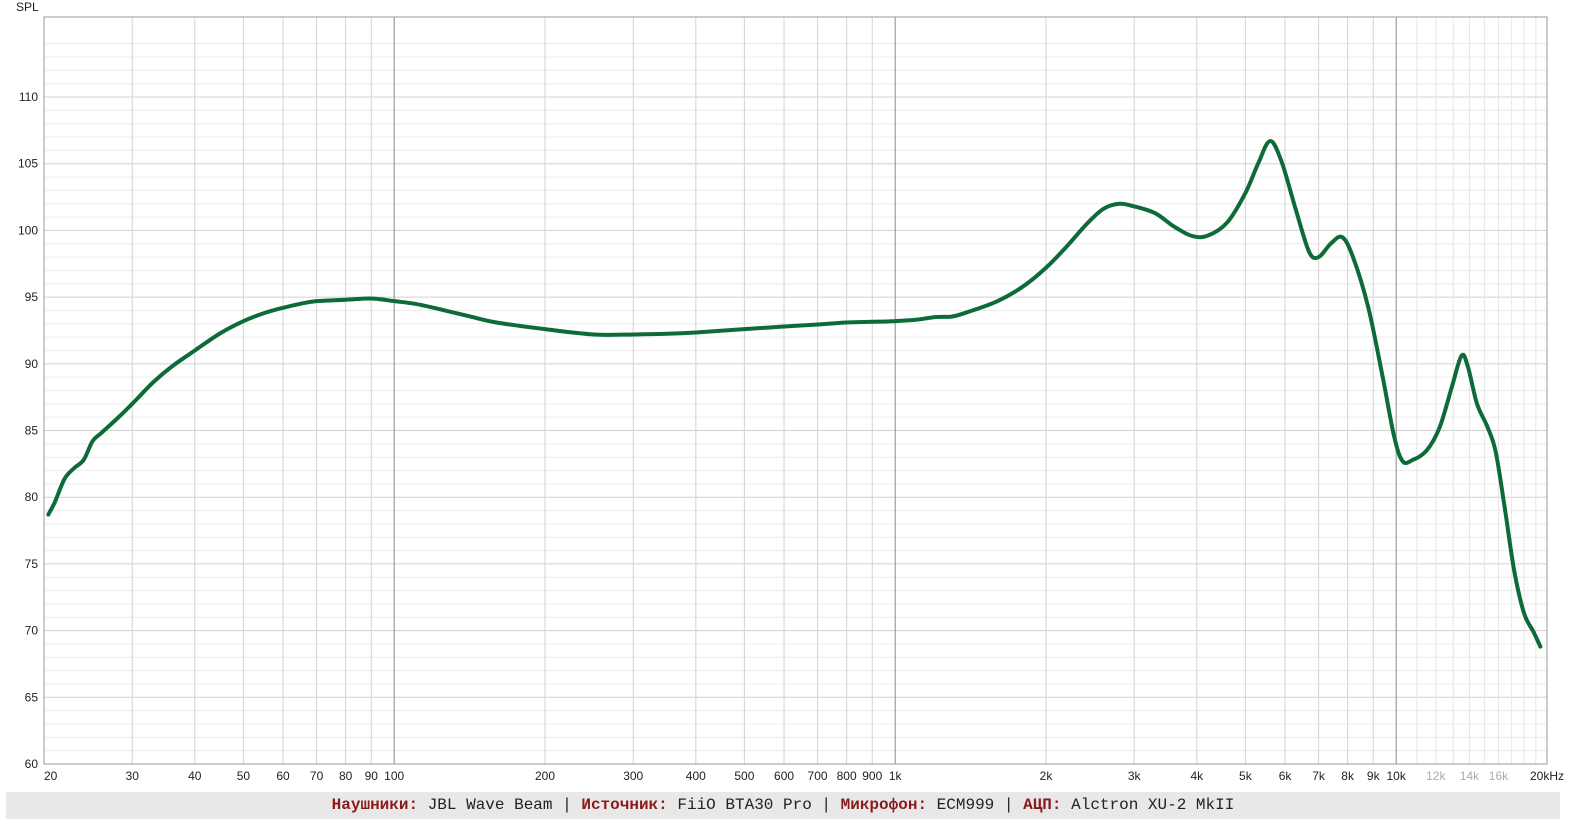 The image size is (1574, 826). Describe the element at coordinates (633, 776) in the screenshot. I see `x-tick-label: 300` at that location.